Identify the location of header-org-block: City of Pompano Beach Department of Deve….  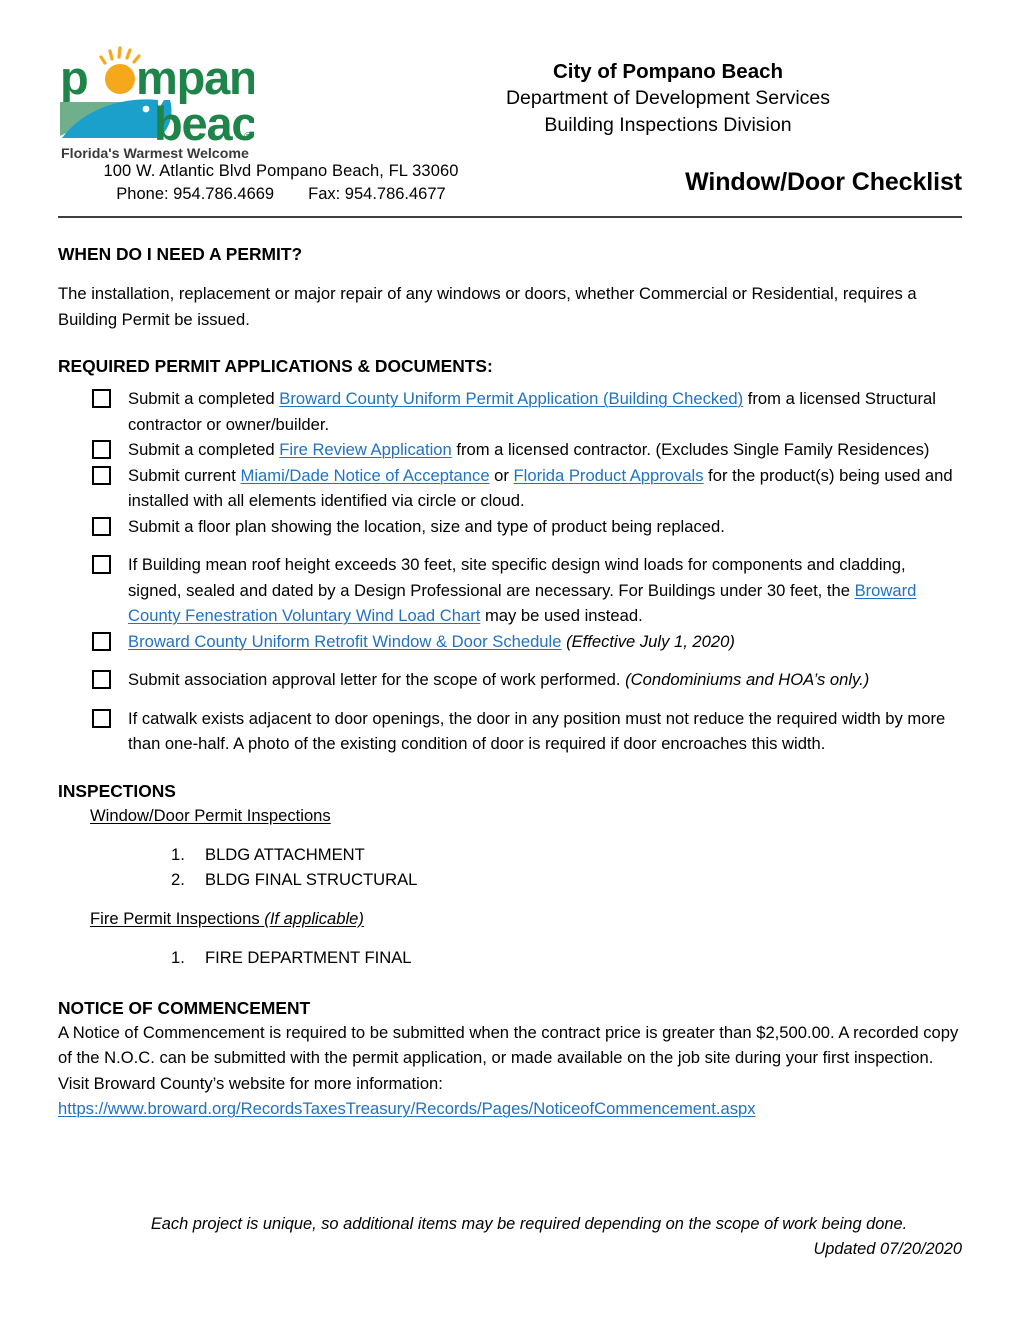
(668, 98).